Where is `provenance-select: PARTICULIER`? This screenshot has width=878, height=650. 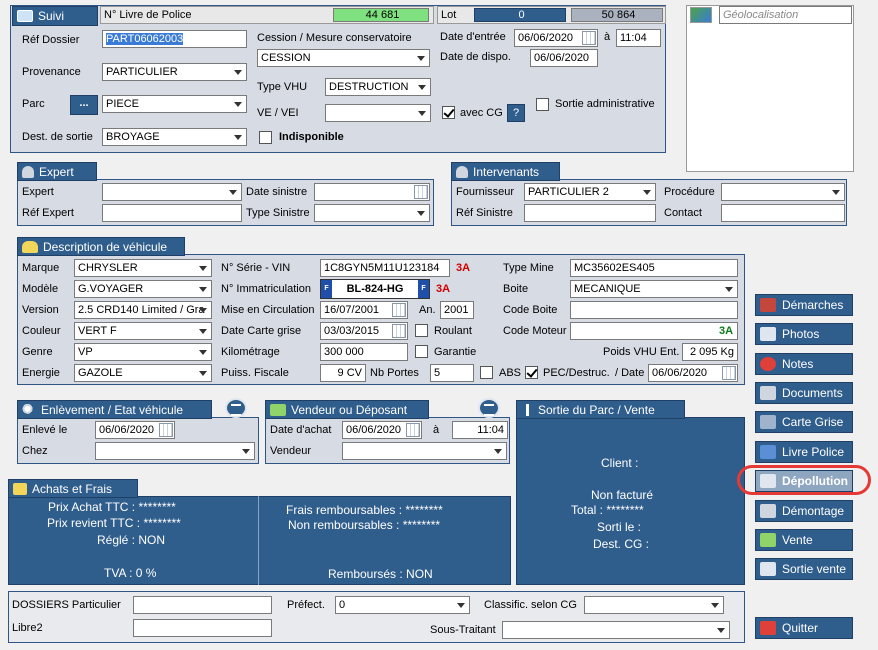
provenance-select: PARTICULIER is located at coordinates (174, 72).